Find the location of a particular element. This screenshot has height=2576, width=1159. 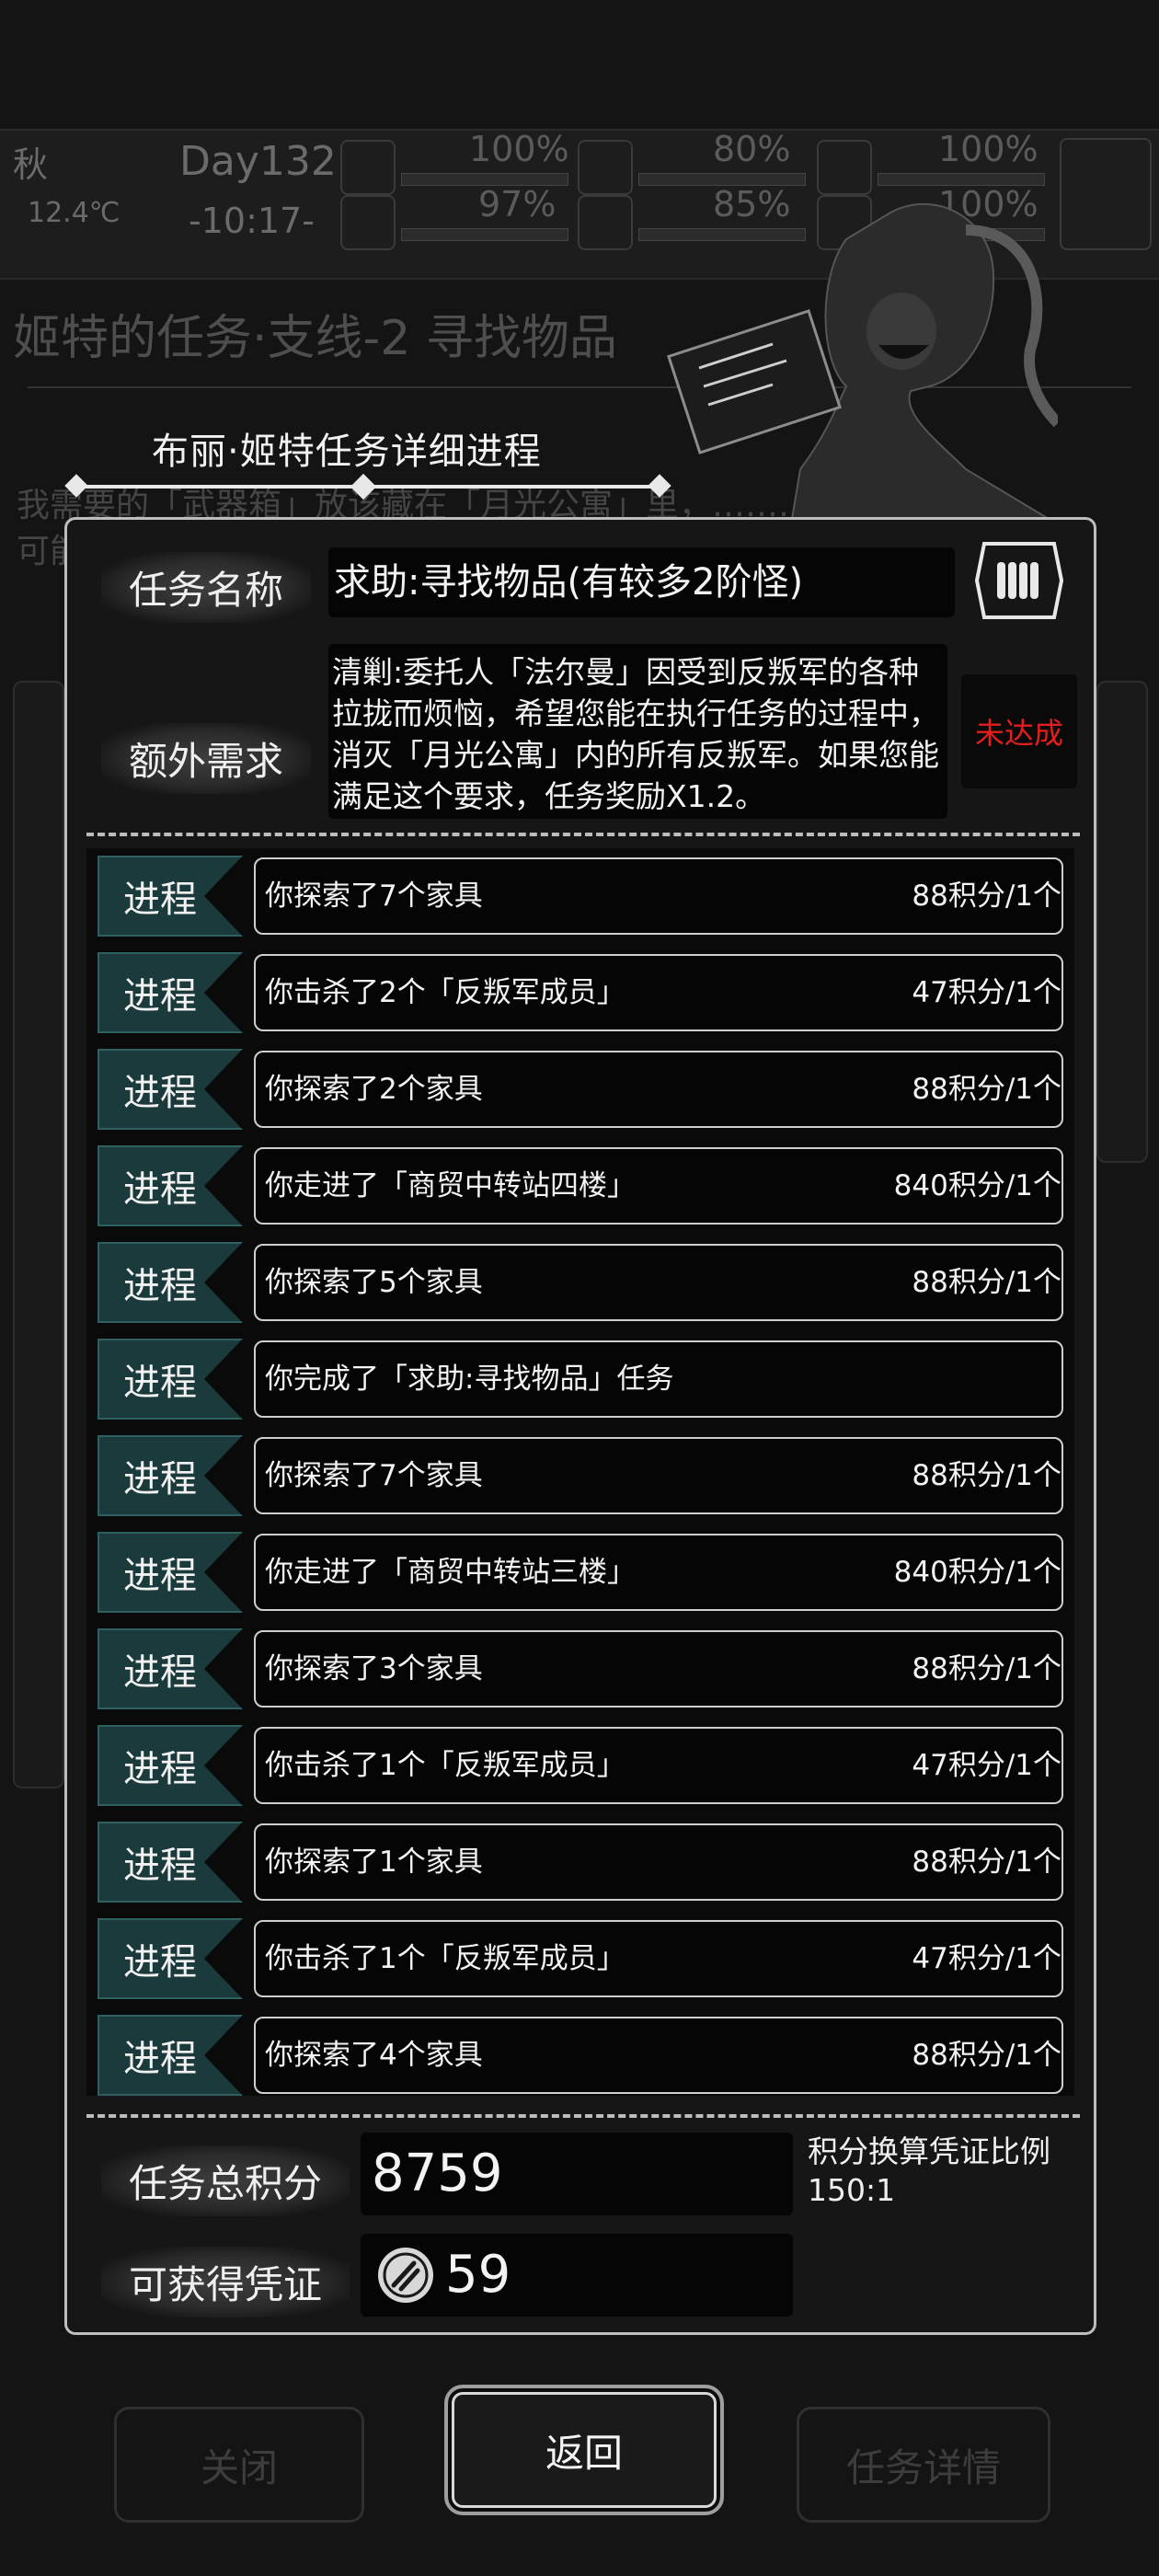

voucher-label: 可获得凭证 is located at coordinates (225, 2282).